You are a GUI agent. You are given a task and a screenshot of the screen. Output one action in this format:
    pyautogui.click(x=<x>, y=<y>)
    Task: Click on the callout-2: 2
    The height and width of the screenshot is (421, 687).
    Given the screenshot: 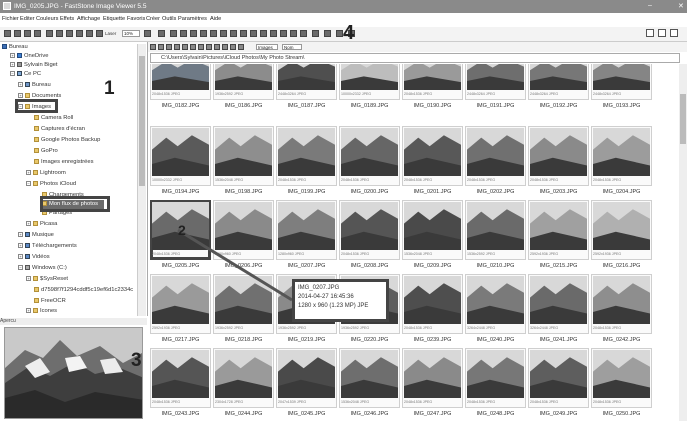 What is the action you would take?
    pyautogui.click(x=182, y=230)
    